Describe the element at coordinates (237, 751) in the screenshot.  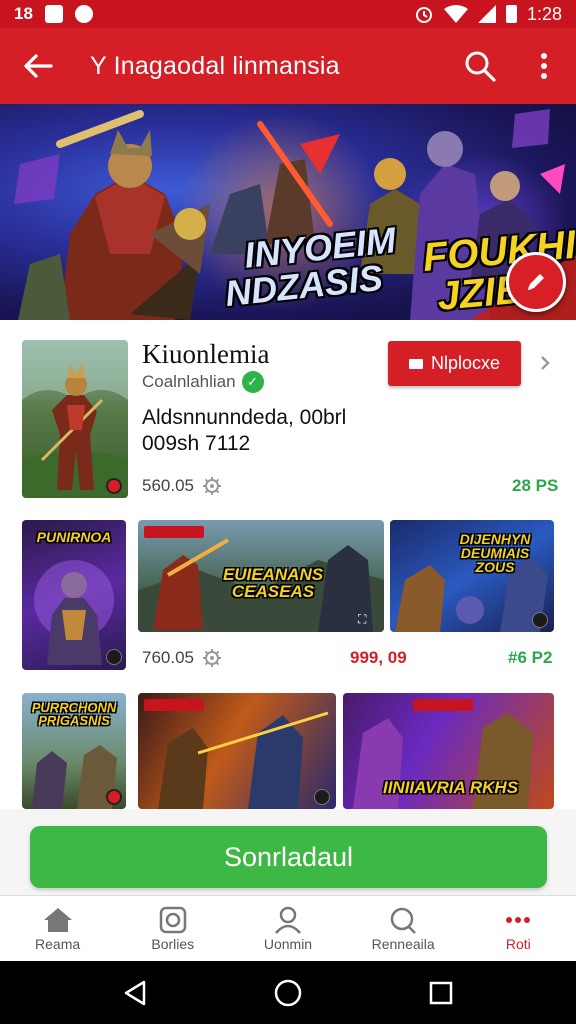
I see `game-card` at that location.